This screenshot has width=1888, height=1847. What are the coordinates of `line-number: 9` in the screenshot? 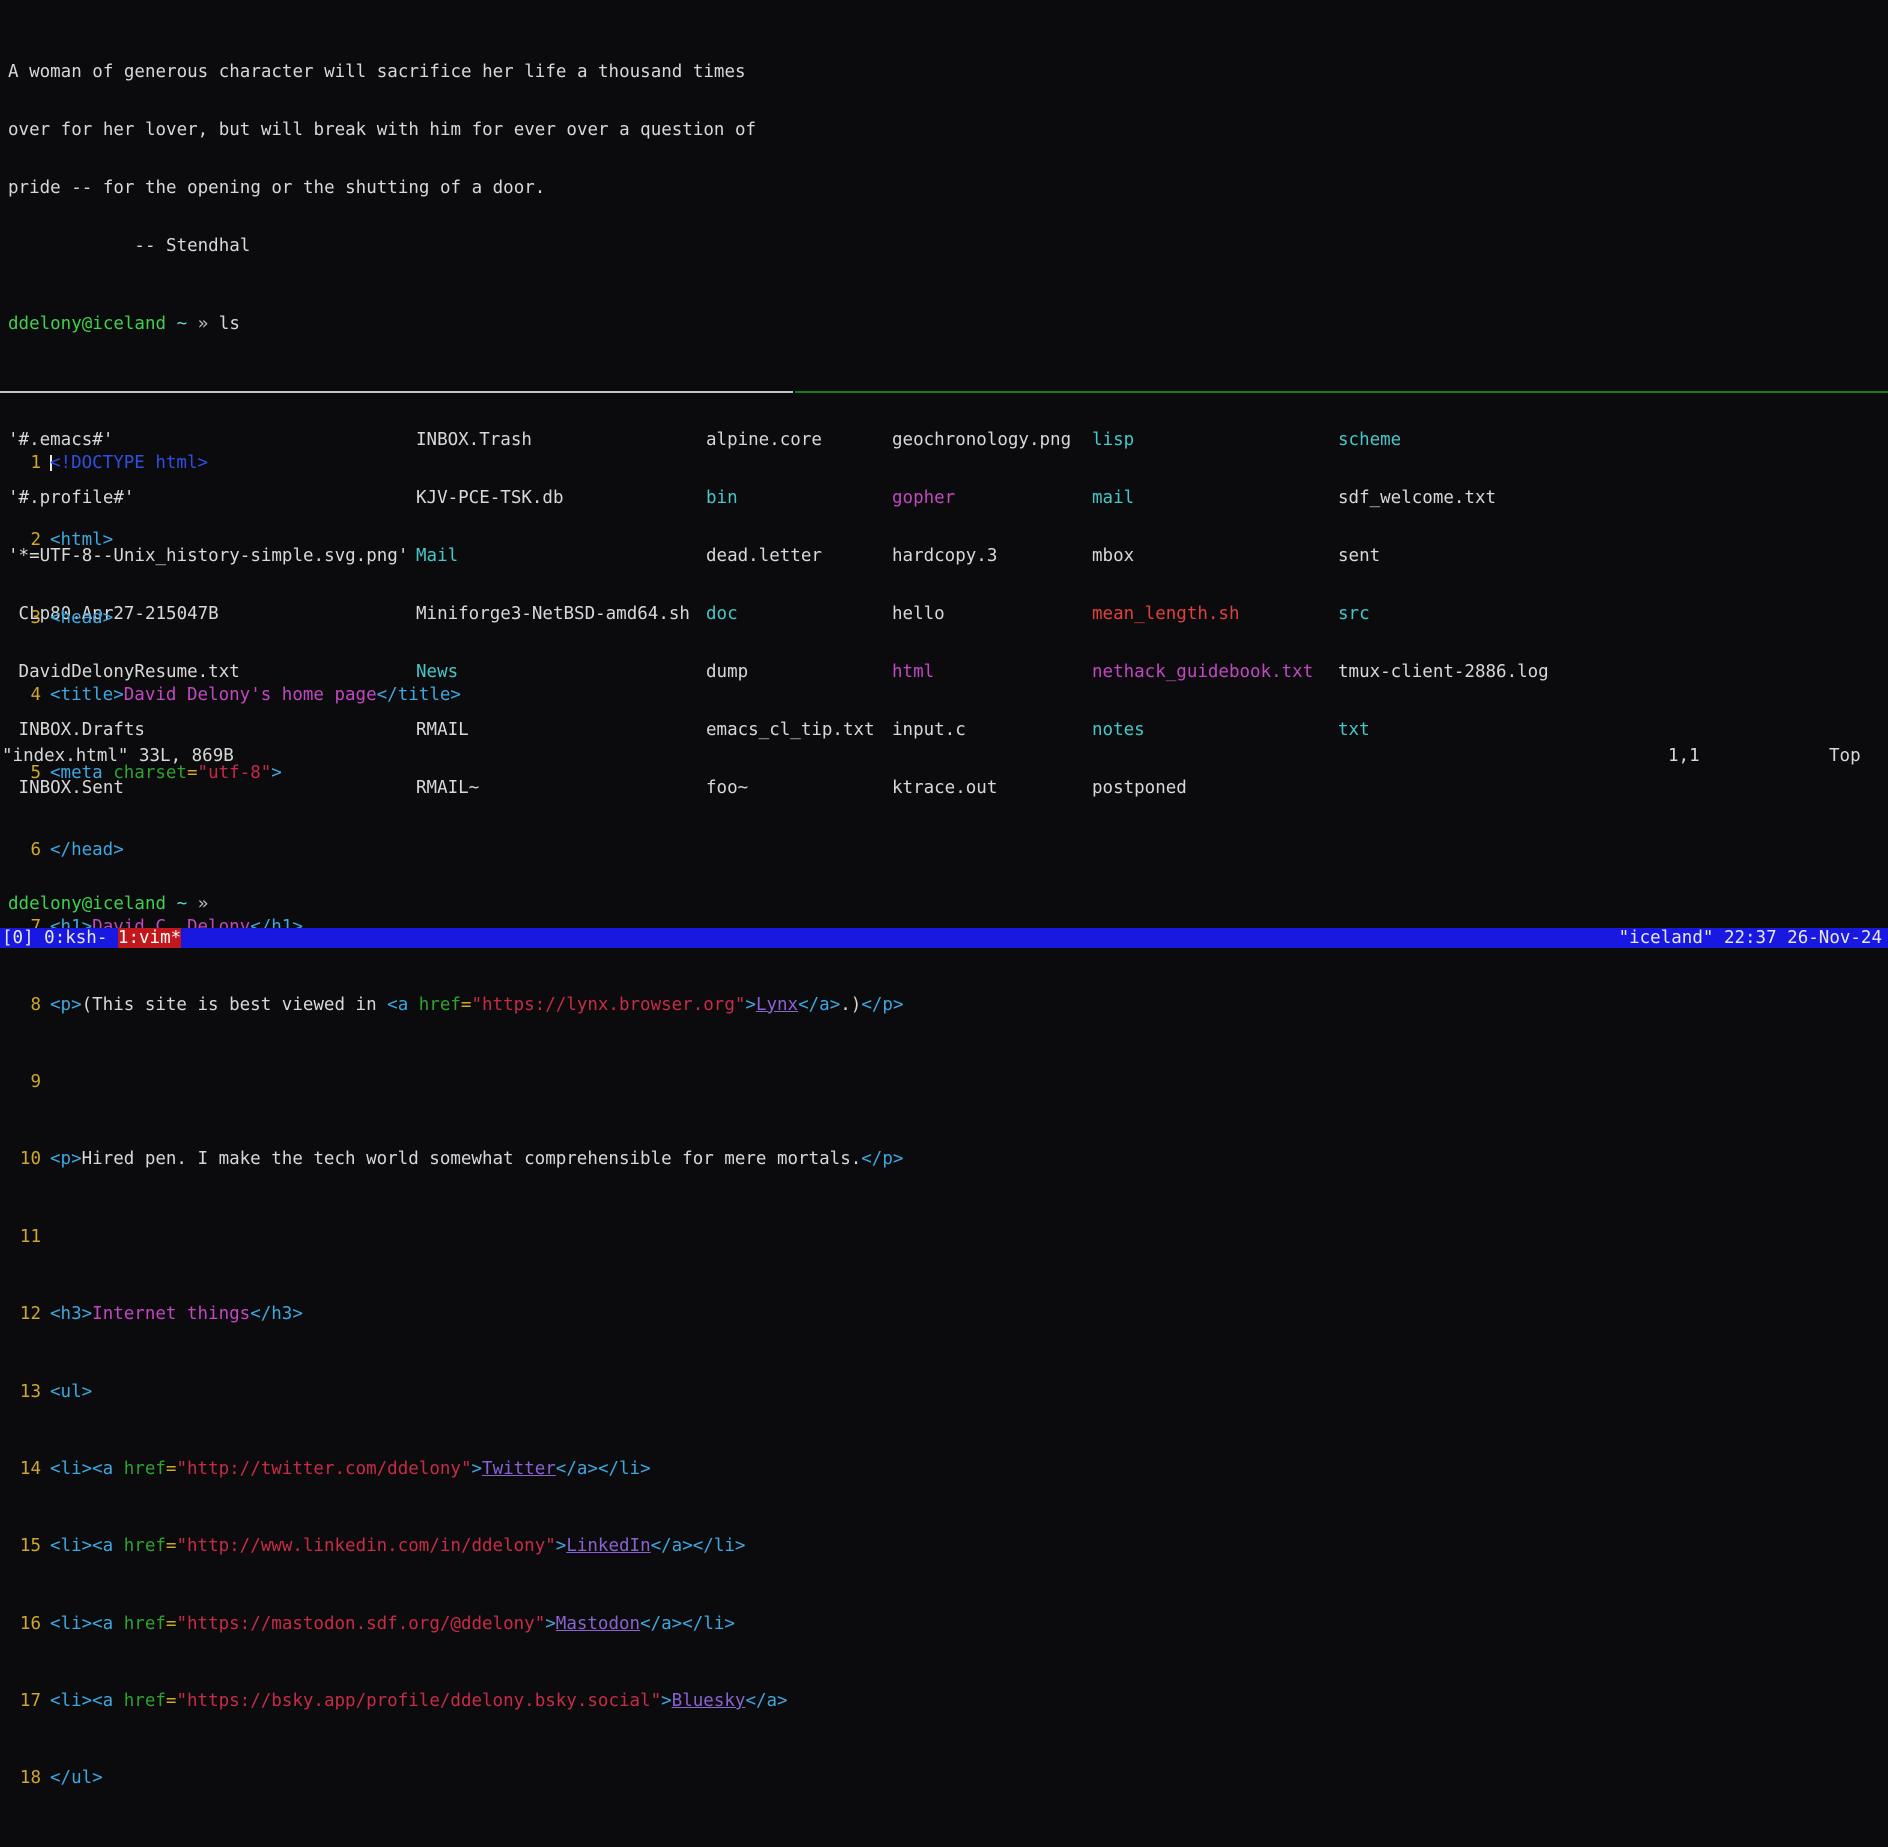 It's located at (35, 1082).